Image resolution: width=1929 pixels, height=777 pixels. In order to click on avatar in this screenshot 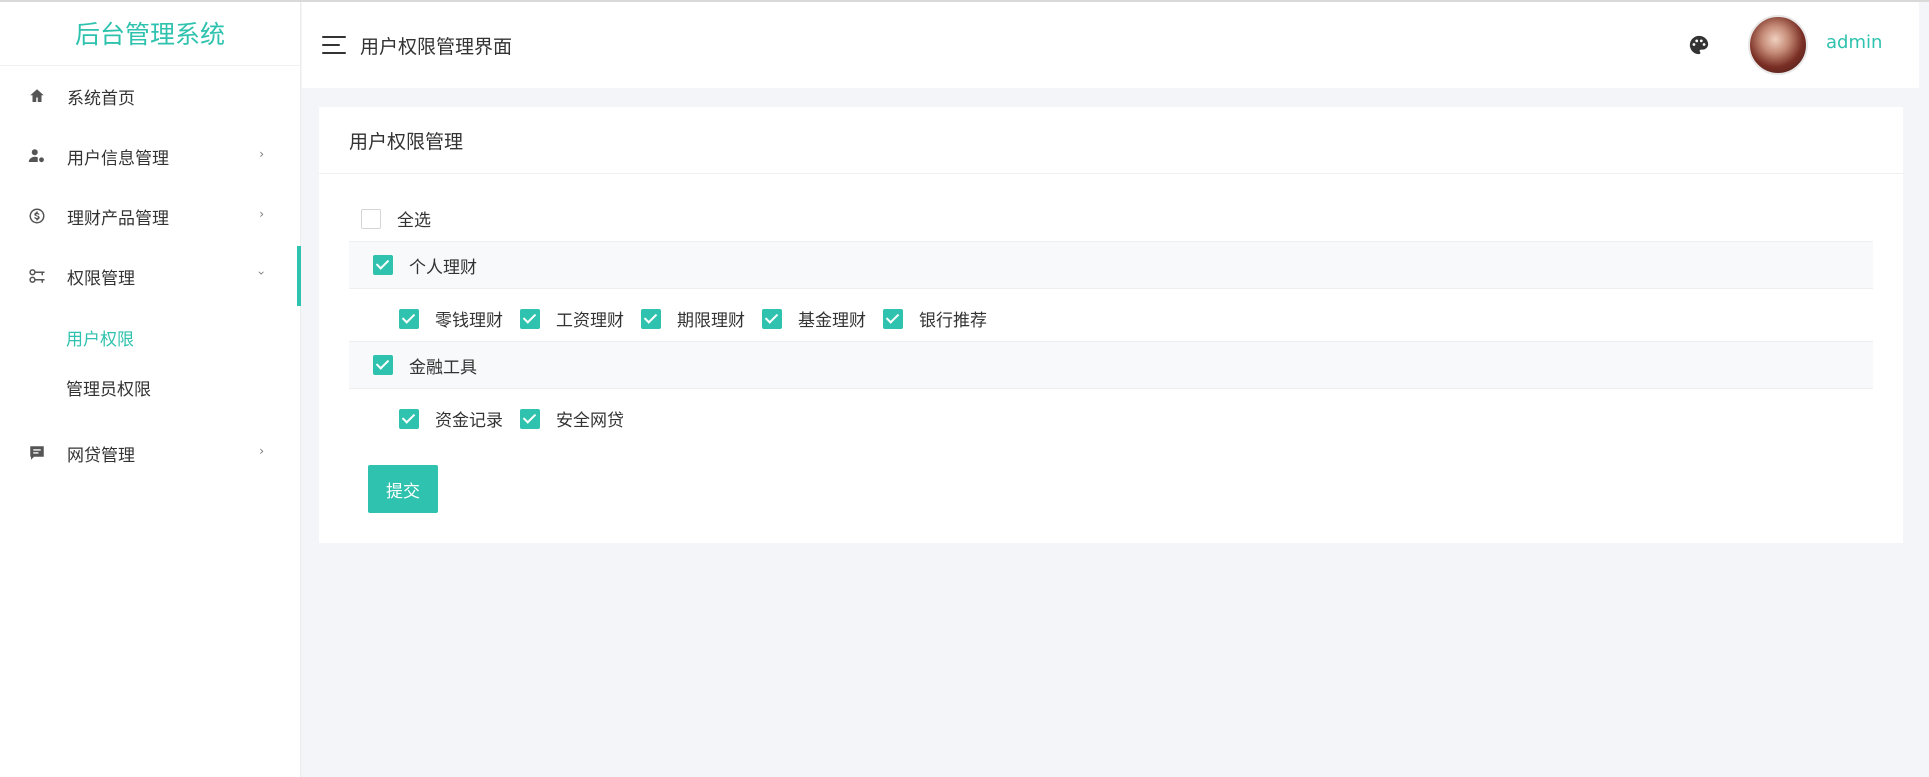, I will do `click(1778, 45)`.